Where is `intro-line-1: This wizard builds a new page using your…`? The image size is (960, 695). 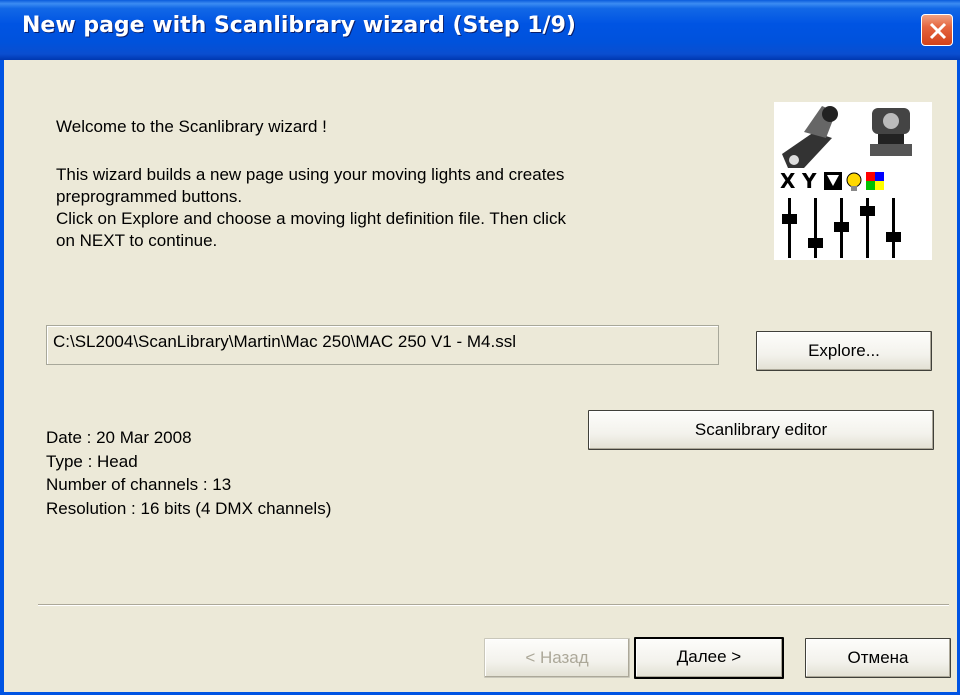 intro-line-1: This wizard builds a new page using your… is located at coordinates (310, 174).